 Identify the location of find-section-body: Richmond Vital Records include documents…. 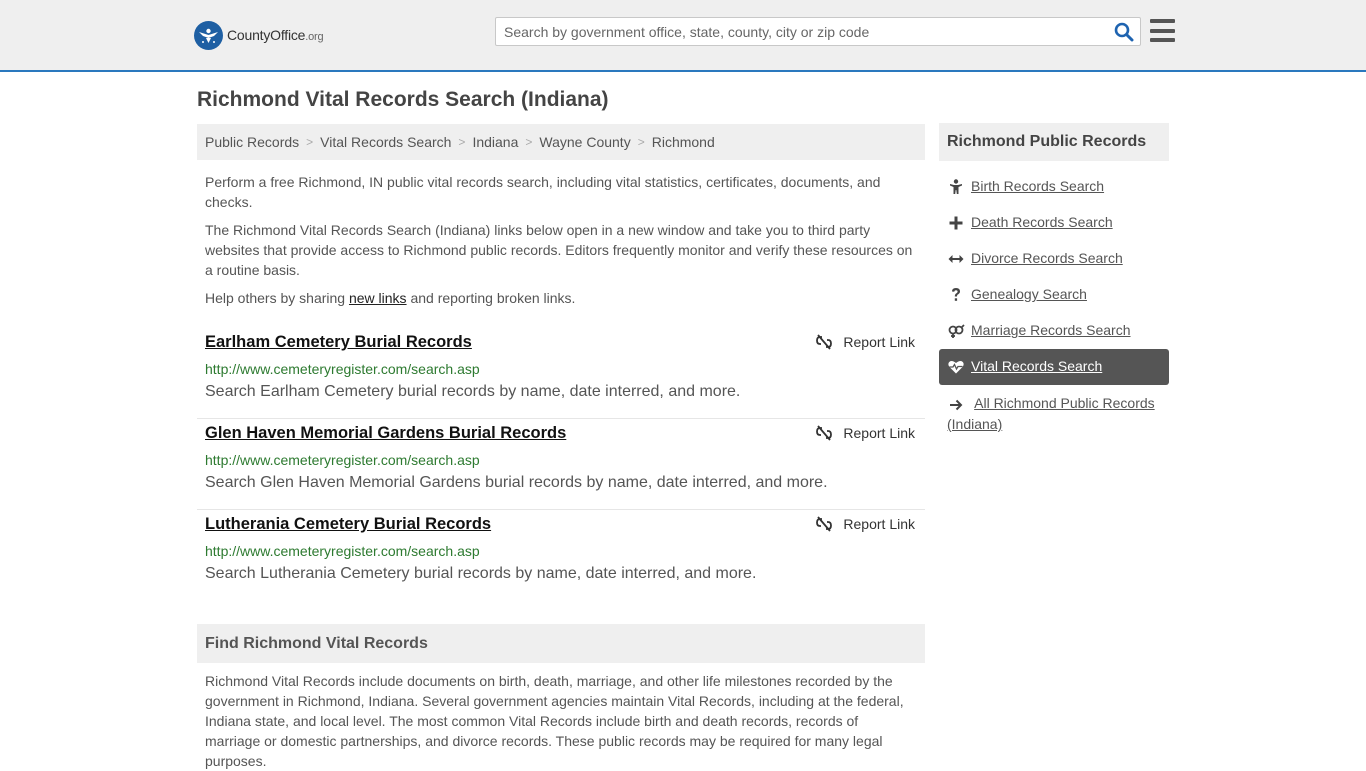
(554, 721).